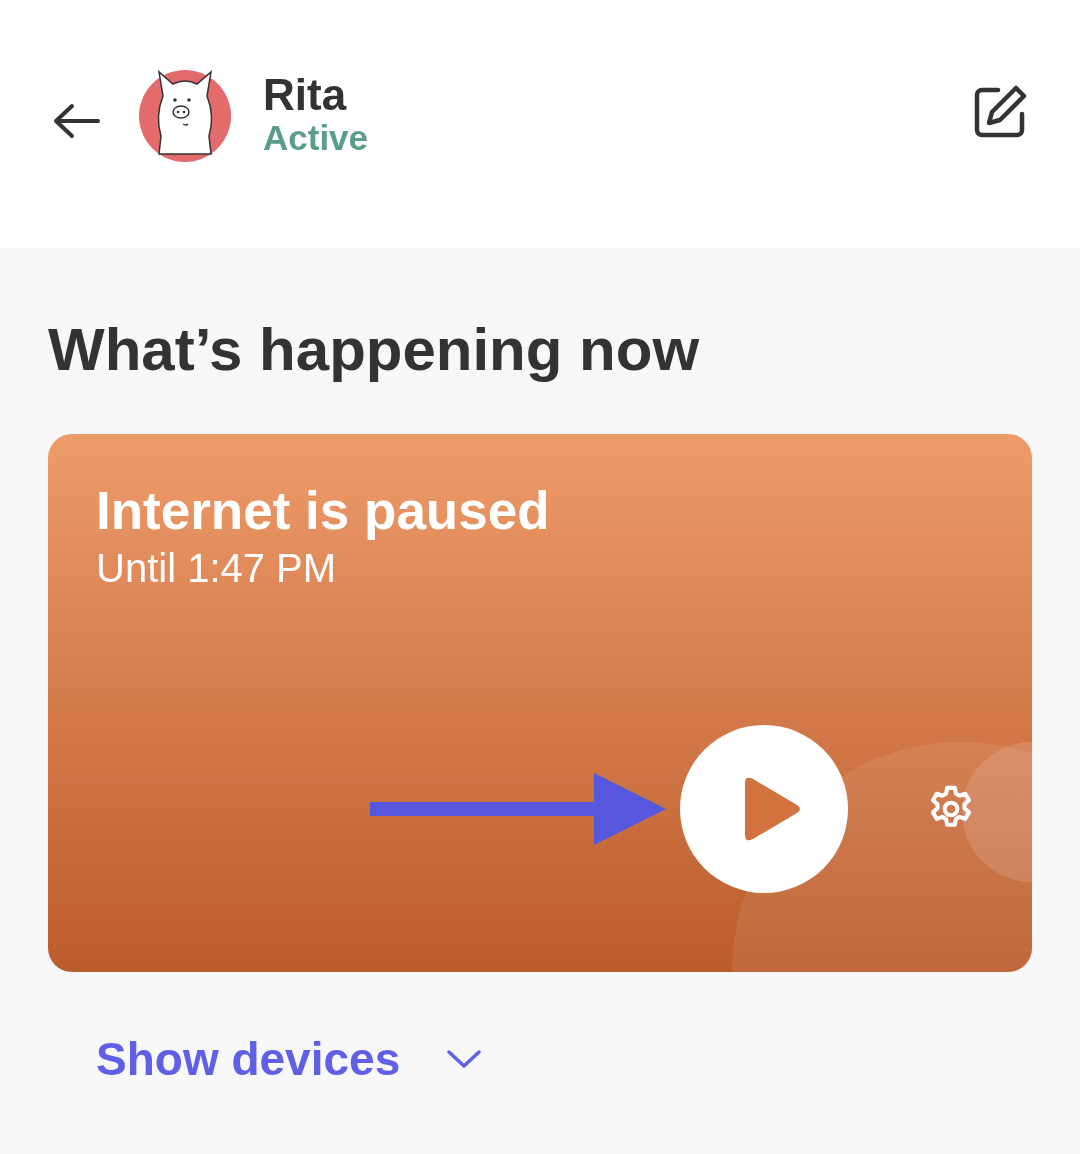 The height and width of the screenshot is (1154, 1080). I want to click on edit-icon, so click(1000, 112).